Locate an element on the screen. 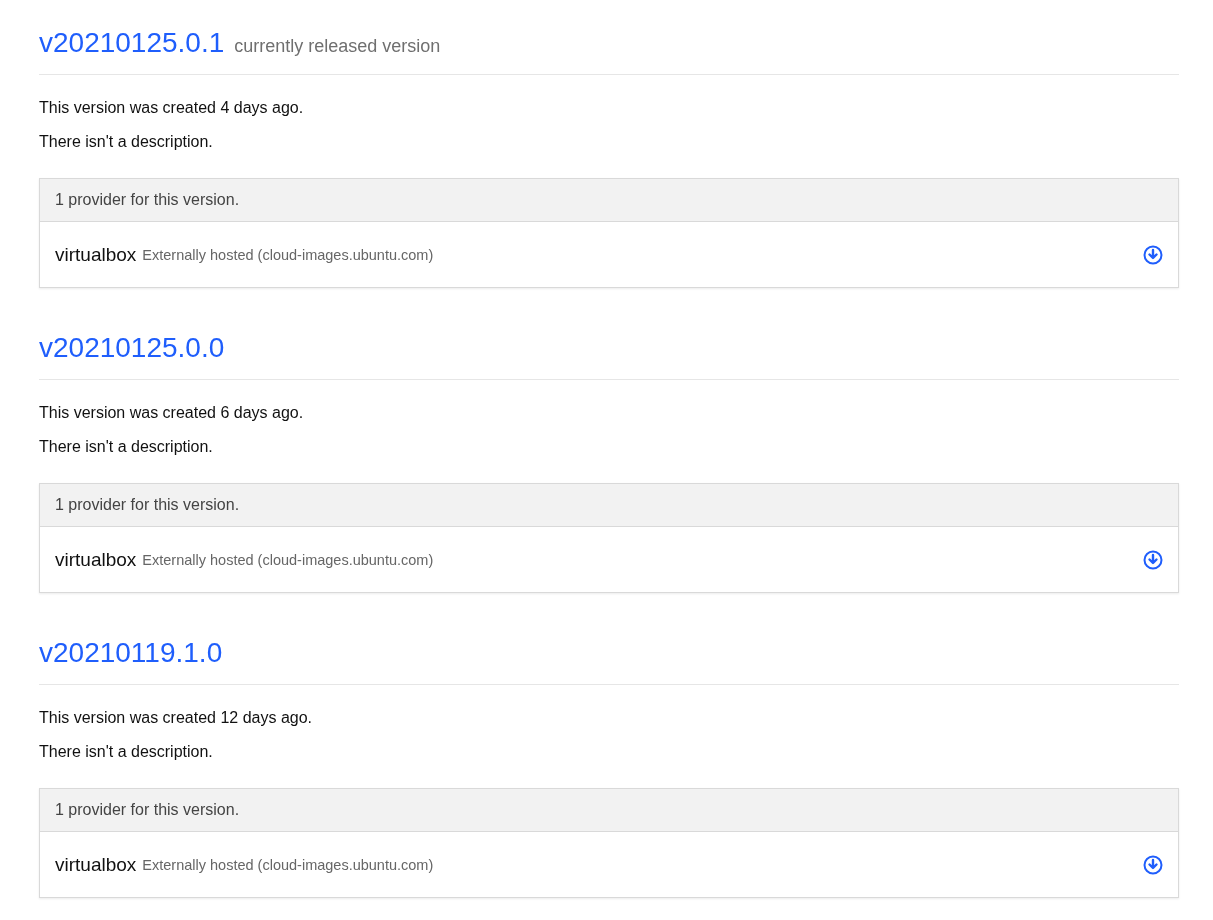  created-text: This version was created 6 days ago. is located at coordinates (172, 413).